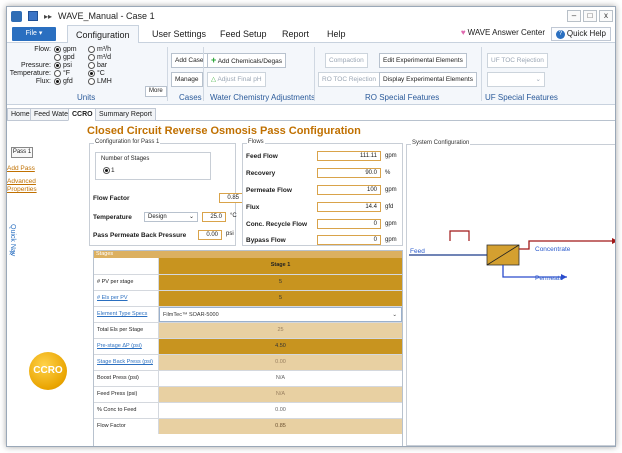  What do you see at coordinates (517, 60) in the screenshot?
I see `uf-toc-rejection-button: UF TOC Rejection` at bounding box center [517, 60].